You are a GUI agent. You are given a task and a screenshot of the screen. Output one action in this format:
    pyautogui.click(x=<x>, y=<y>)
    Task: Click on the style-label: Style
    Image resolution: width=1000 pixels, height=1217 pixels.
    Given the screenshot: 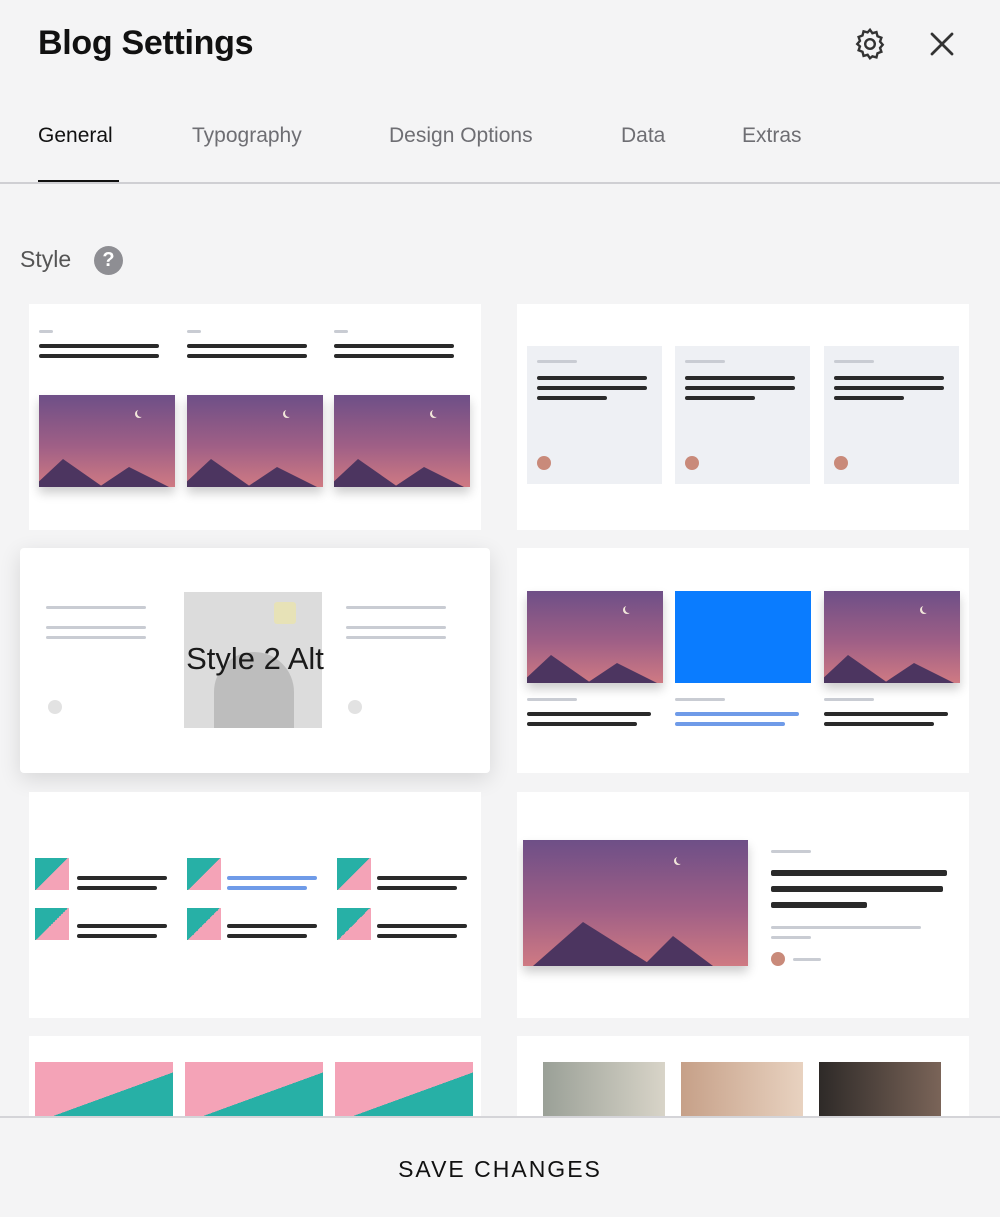 What is the action you would take?
    pyautogui.click(x=46, y=259)
    